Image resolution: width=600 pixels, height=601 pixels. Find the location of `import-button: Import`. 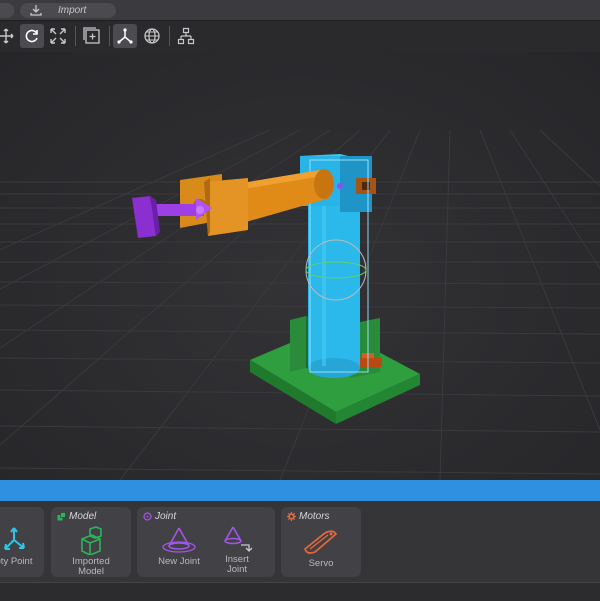

import-button: Import is located at coordinates (68, 10).